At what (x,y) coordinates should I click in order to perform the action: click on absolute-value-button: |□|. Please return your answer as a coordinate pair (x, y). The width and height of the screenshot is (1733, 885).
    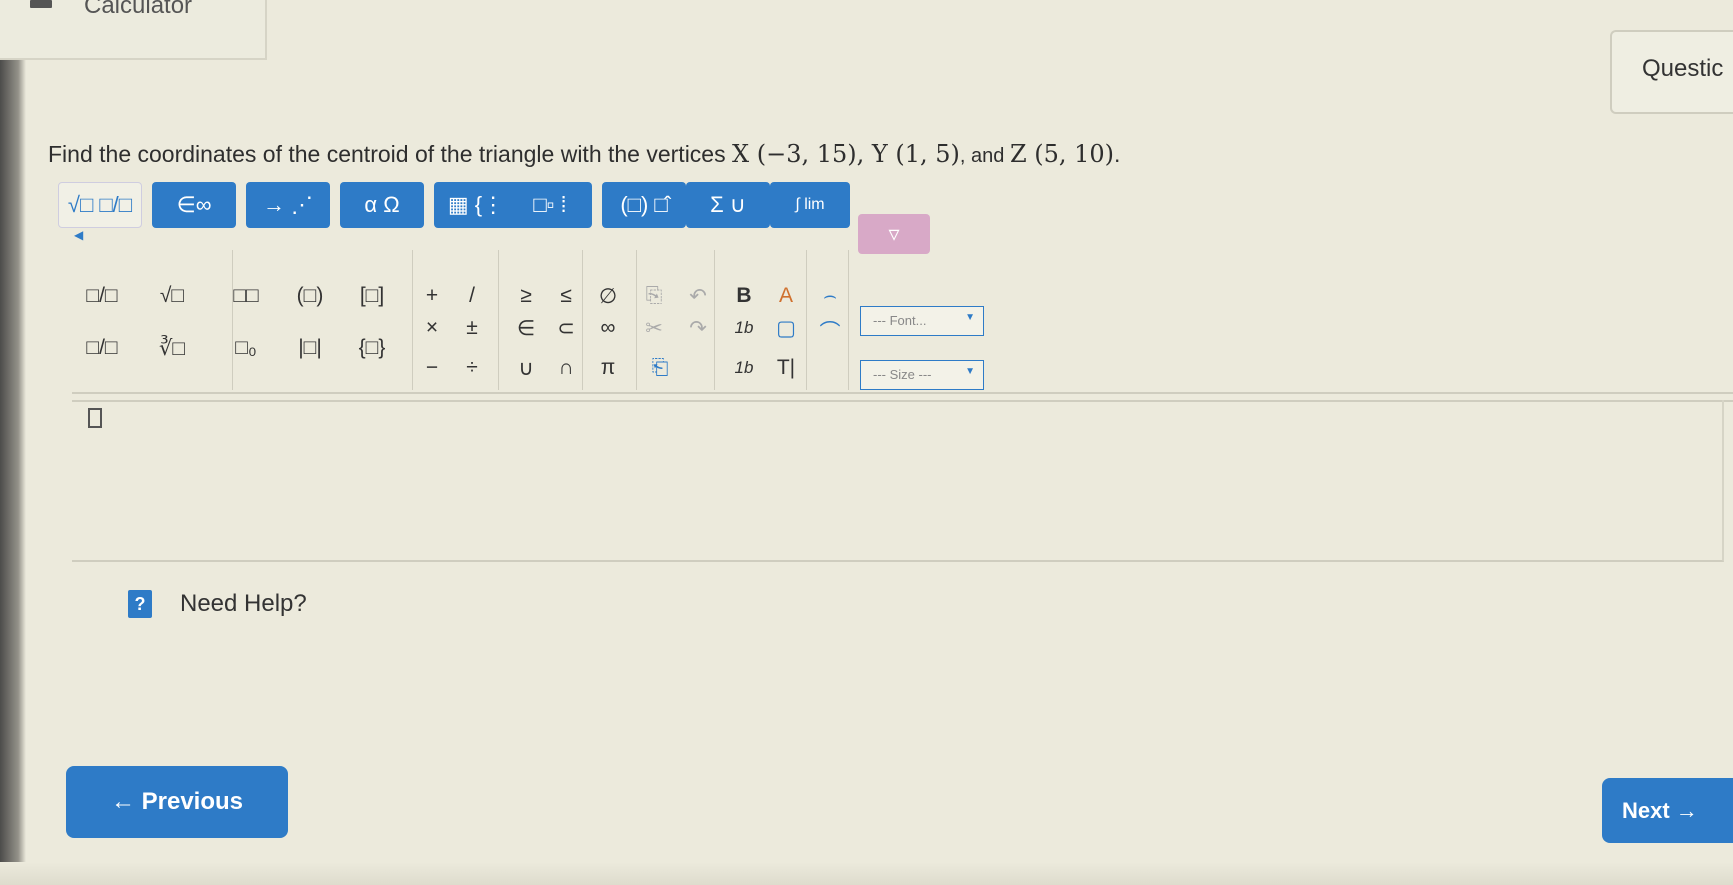
    Looking at the image, I should click on (310, 348).